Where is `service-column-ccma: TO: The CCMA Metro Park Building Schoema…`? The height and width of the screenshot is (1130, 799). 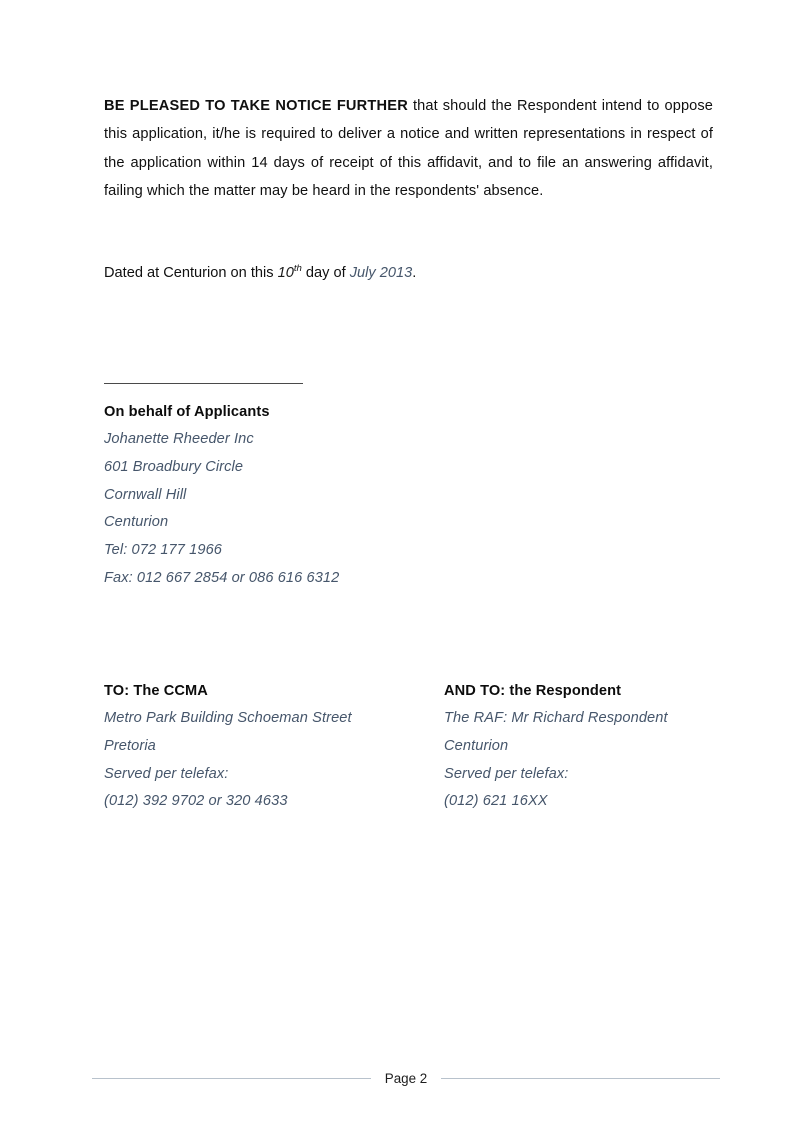 service-column-ccma: TO: The CCMA Metro Park Building Schoema… is located at coordinates (269, 746).